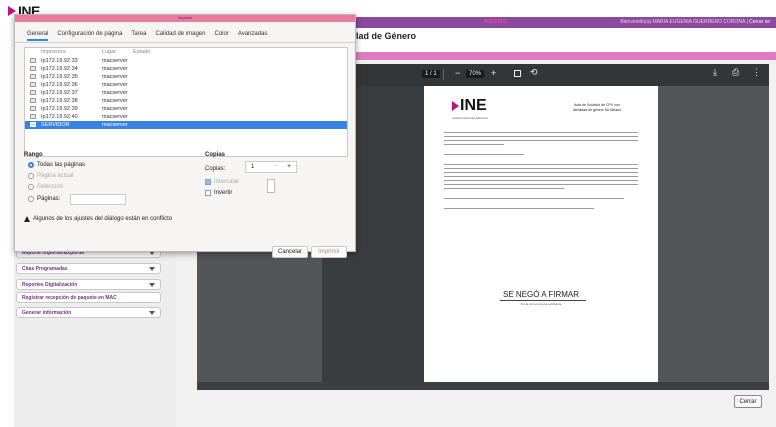  What do you see at coordinates (186, 125) in the screenshot?
I see `printer-row-selected: SERVIDOR macserver` at bounding box center [186, 125].